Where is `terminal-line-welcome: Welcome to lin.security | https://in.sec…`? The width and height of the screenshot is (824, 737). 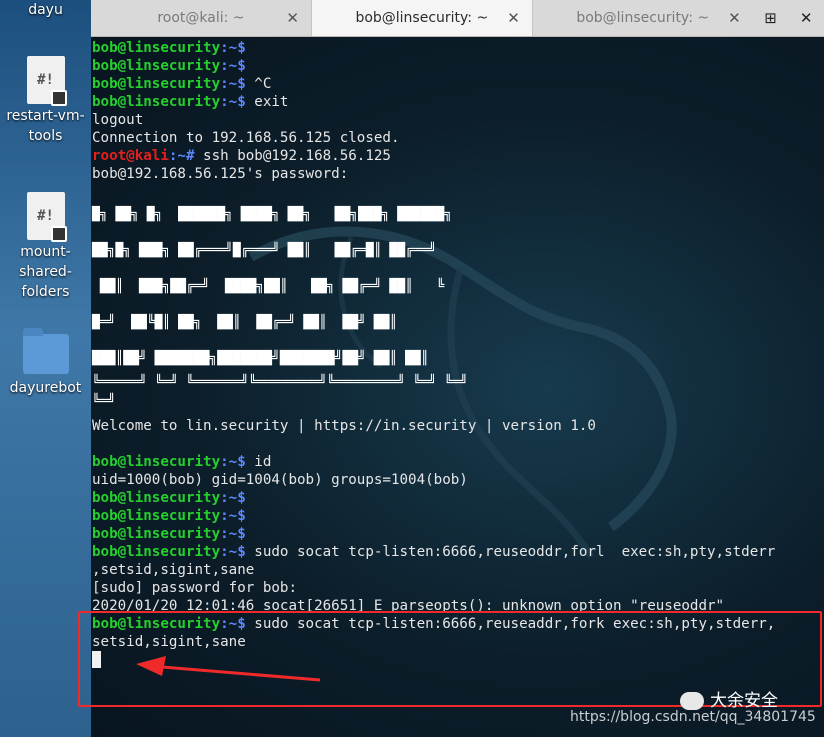
terminal-line-welcome: Welcome to lin.security | https://in.sec… is located at coordinates (344, 426).